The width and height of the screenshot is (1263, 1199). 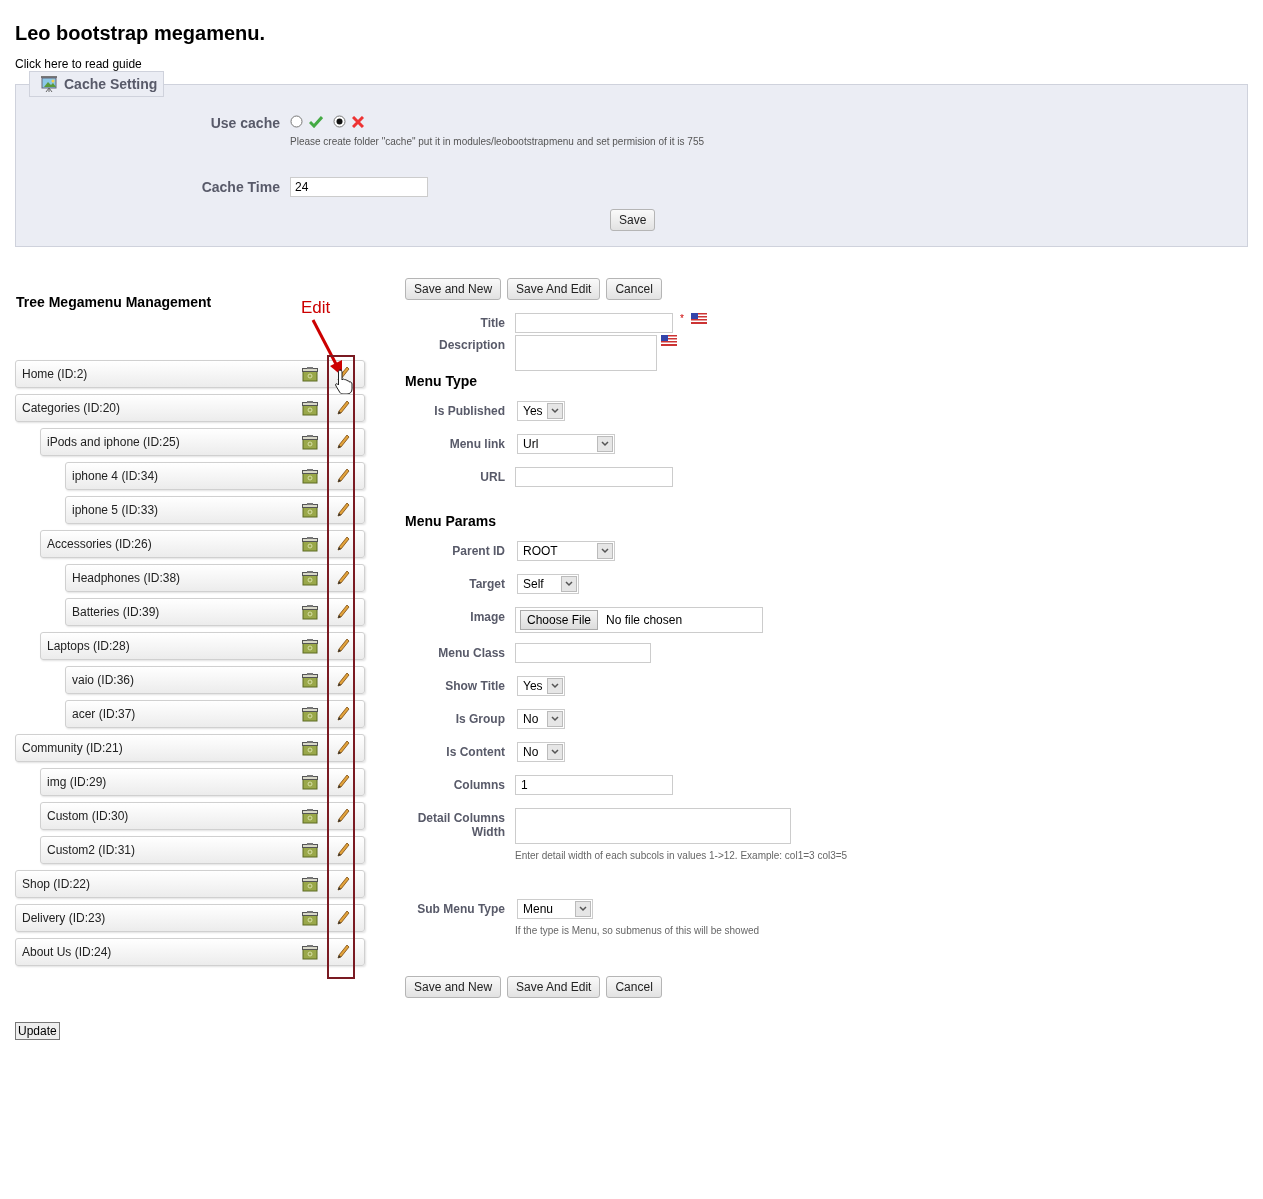 I want to click on tree-item-label: iPods and iphone (ID:25), so click(x=114, y=442).